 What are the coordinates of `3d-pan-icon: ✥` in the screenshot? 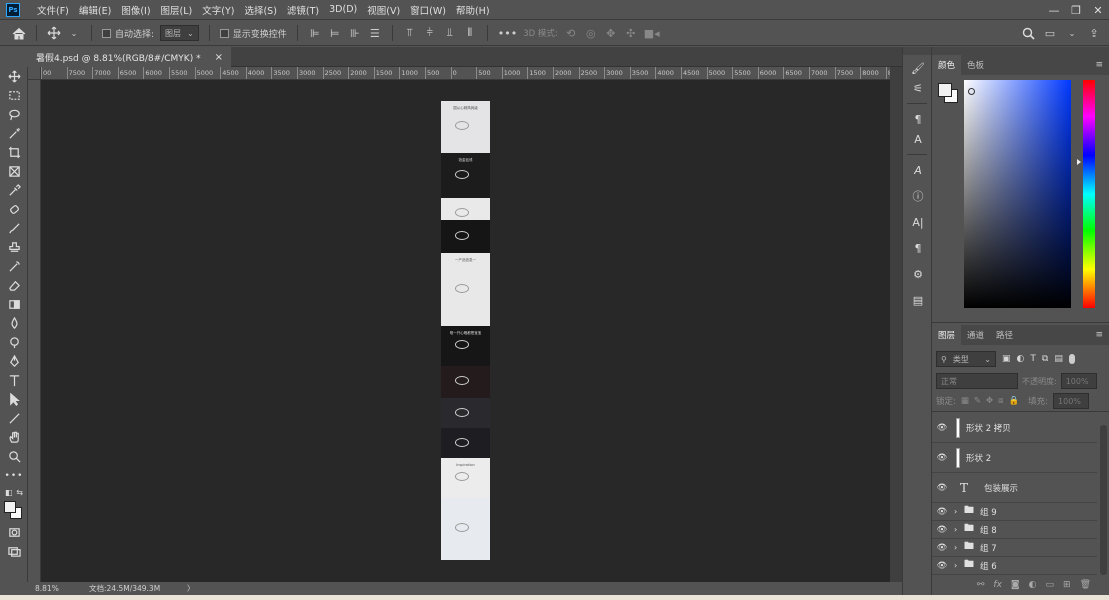 It's located at (611, 33).